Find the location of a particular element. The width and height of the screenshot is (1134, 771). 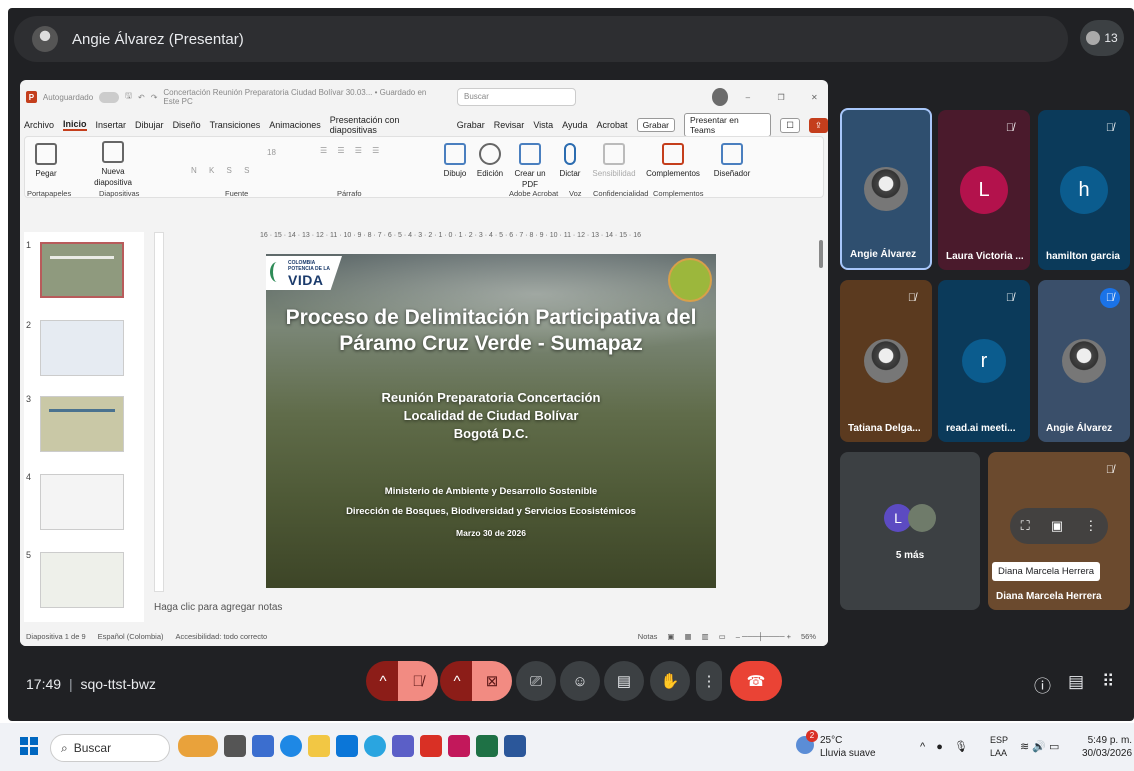

language-indicator: ESP LAA is located at coordinates (999, 747).